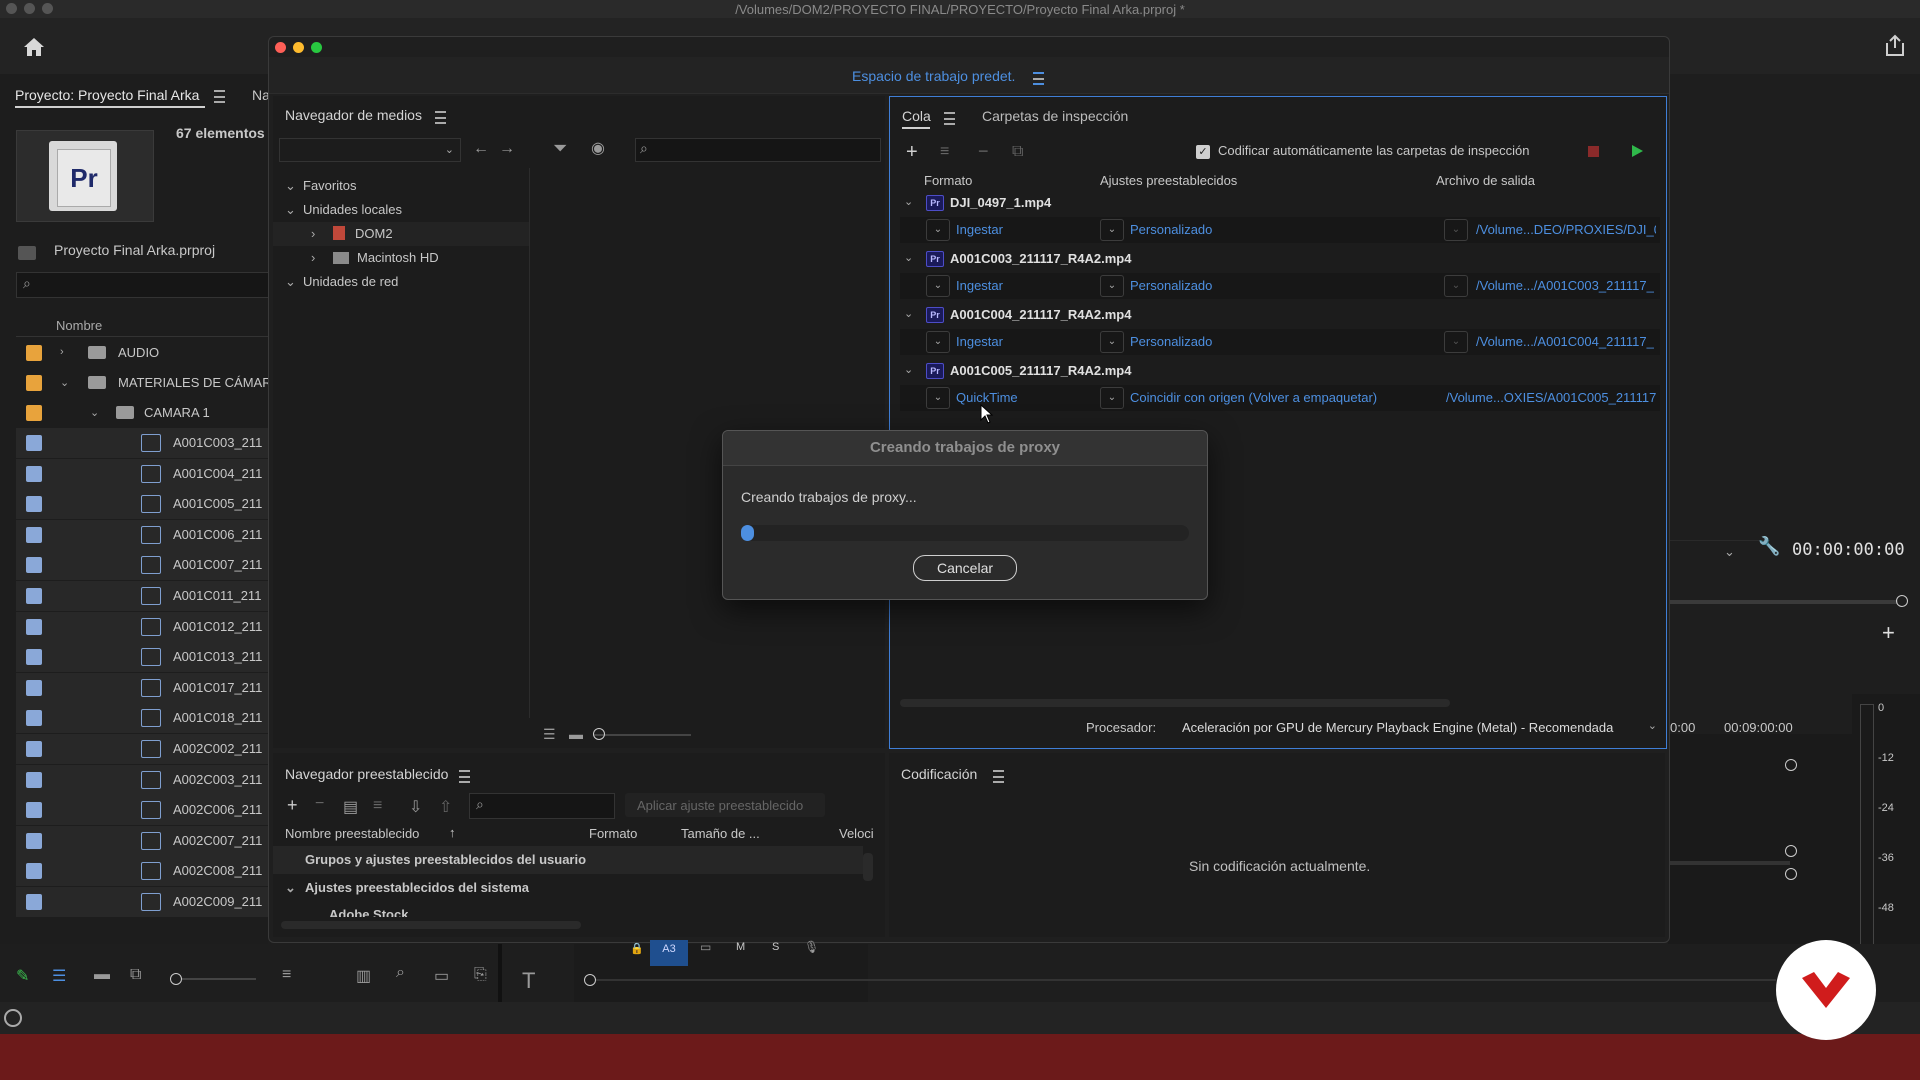 The height and width of the screenshot is (1080, 1920). I want to click on col-format: Formato, so click(948, 180).